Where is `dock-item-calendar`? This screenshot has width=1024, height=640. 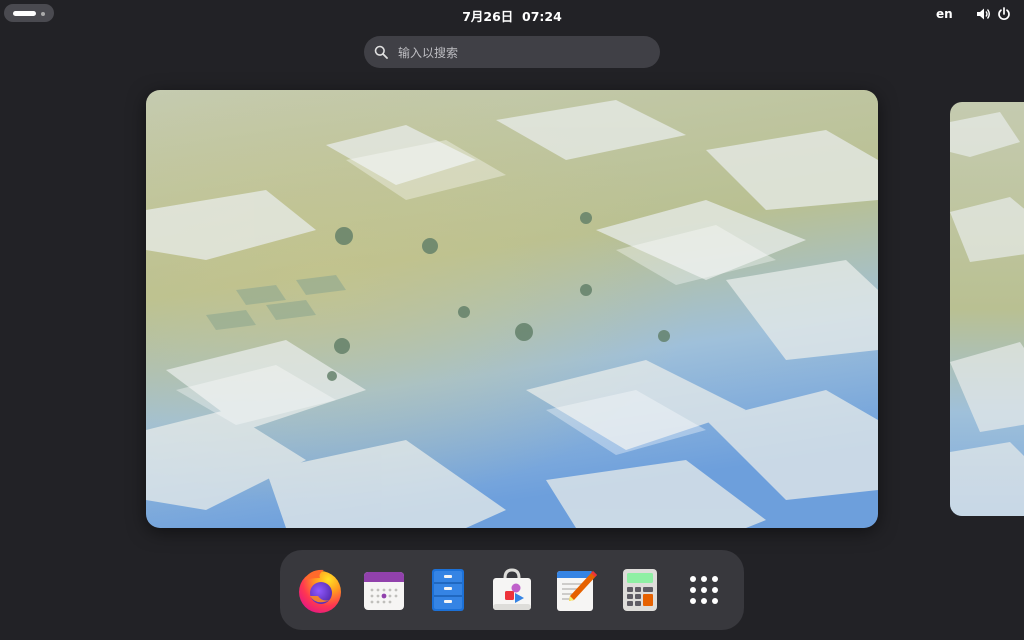 dock-item-calendar is located at coordinates (384, 590).